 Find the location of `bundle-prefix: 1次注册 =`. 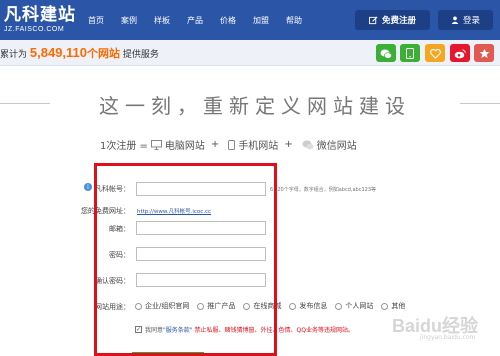

bundle-prefix: 1次注册 = is located at coordinates (124, 146).